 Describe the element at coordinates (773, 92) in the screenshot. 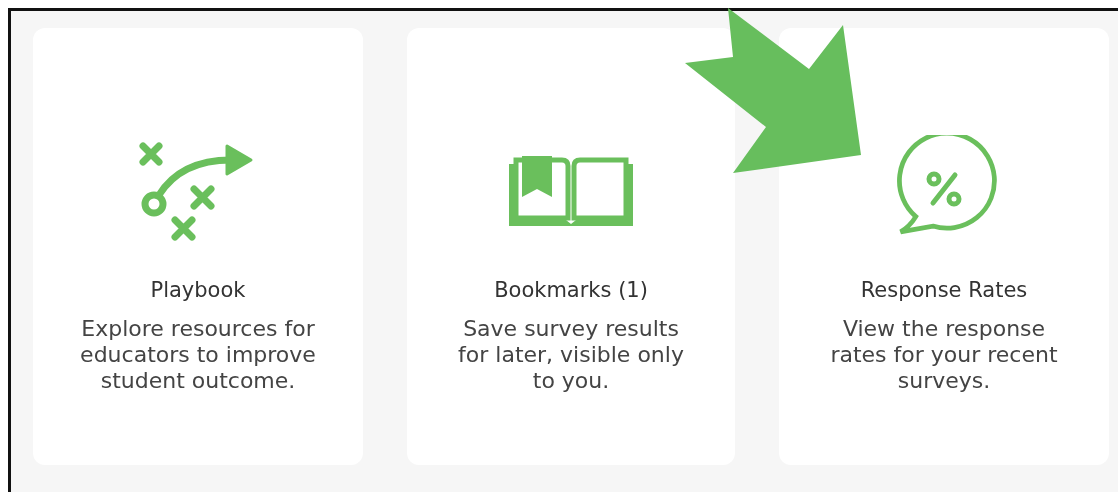

I see `arrow-icon` at that location.